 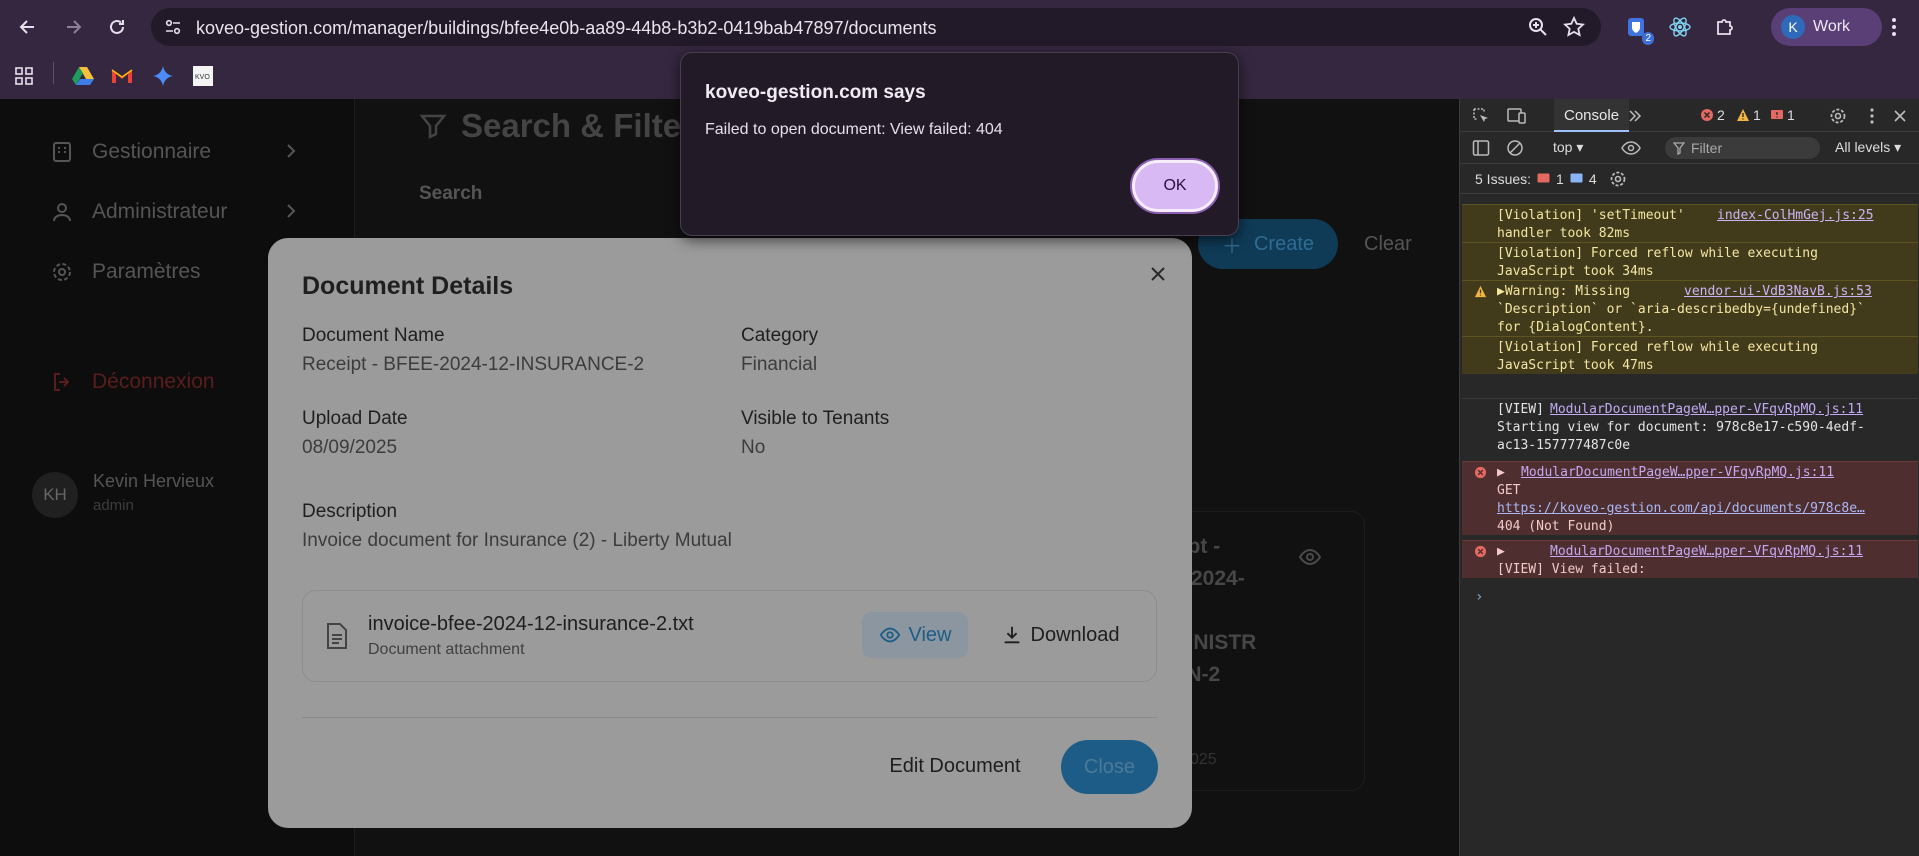 What do you see at coordinates (1680, 27) in the screenshot?
I see `react-devtools-icon` at bounding box center [1680, 27].